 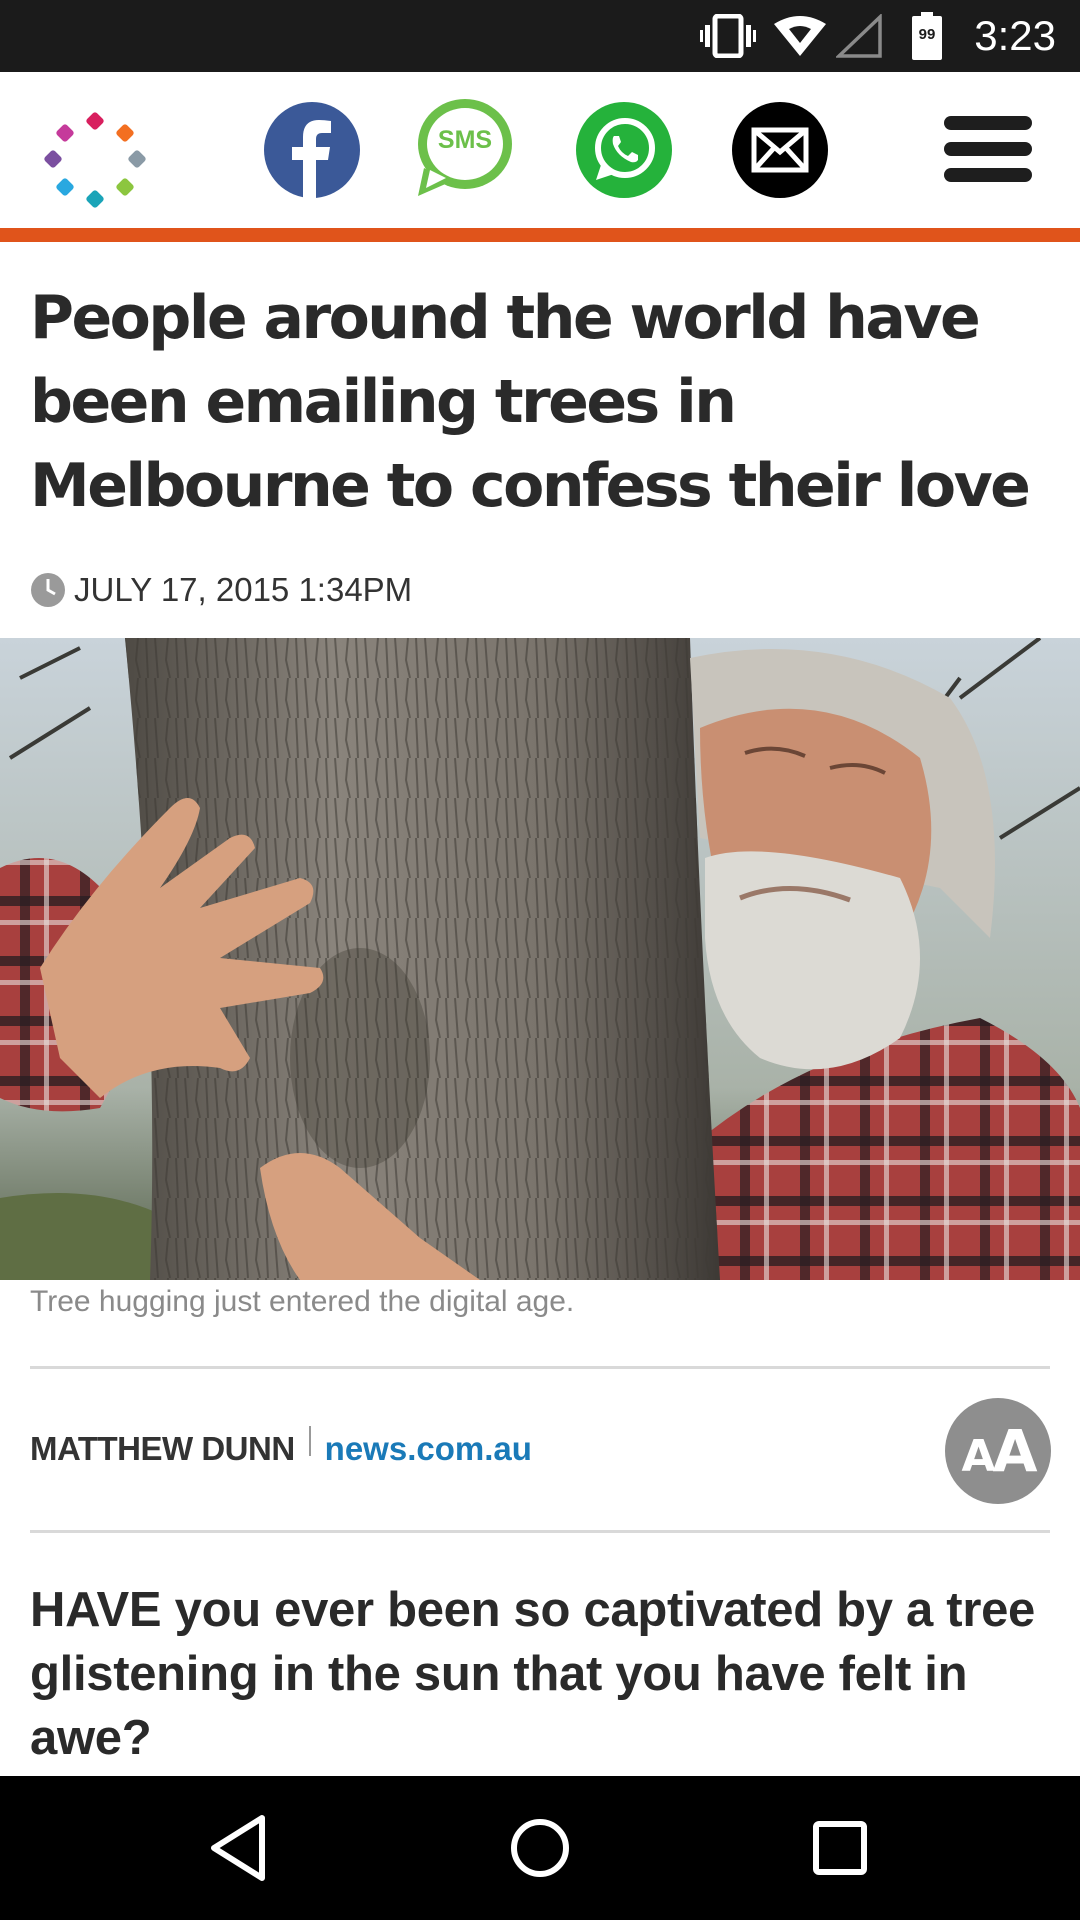 What do you see at coordinates (840, 1848) in the screenshot?
I see `recents-icon` at bounding box center [840, 1848].